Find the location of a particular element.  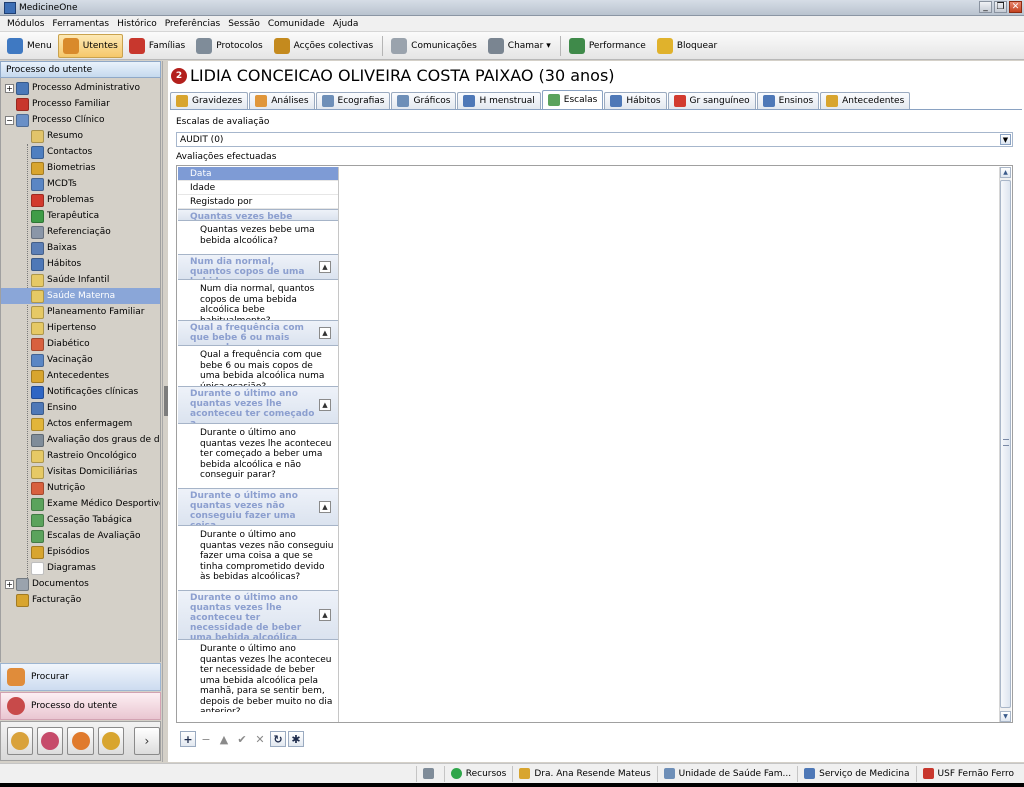

status-item-2: Dra. Ana Resende Mateus is located at coordinates (584, 773).